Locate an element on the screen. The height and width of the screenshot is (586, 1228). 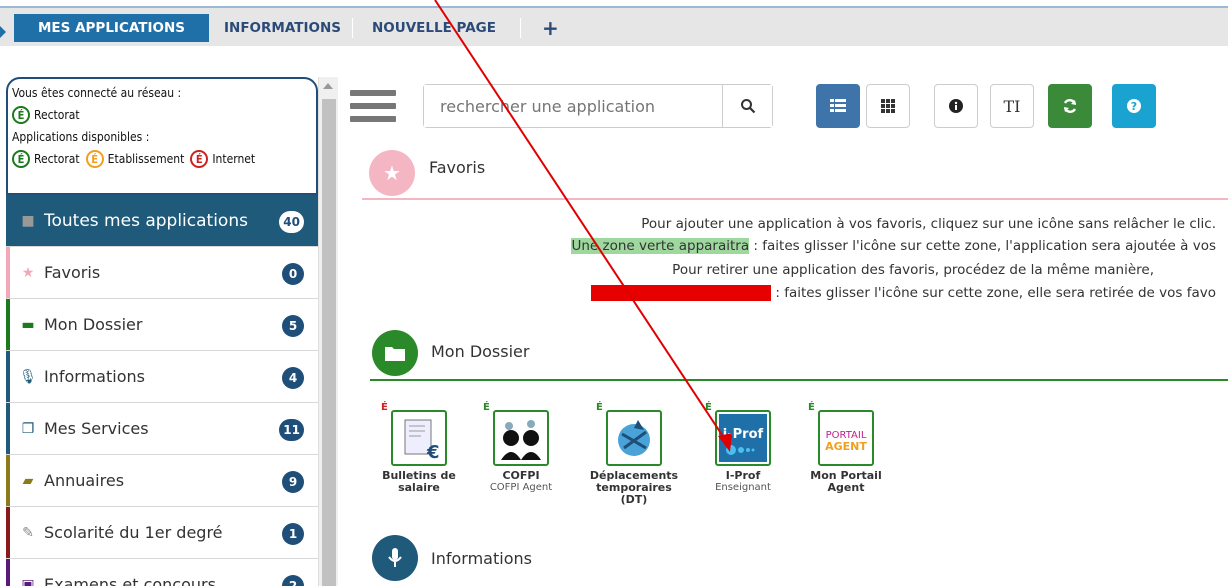
count-badge: 0 is located at coordinates (293, 274).